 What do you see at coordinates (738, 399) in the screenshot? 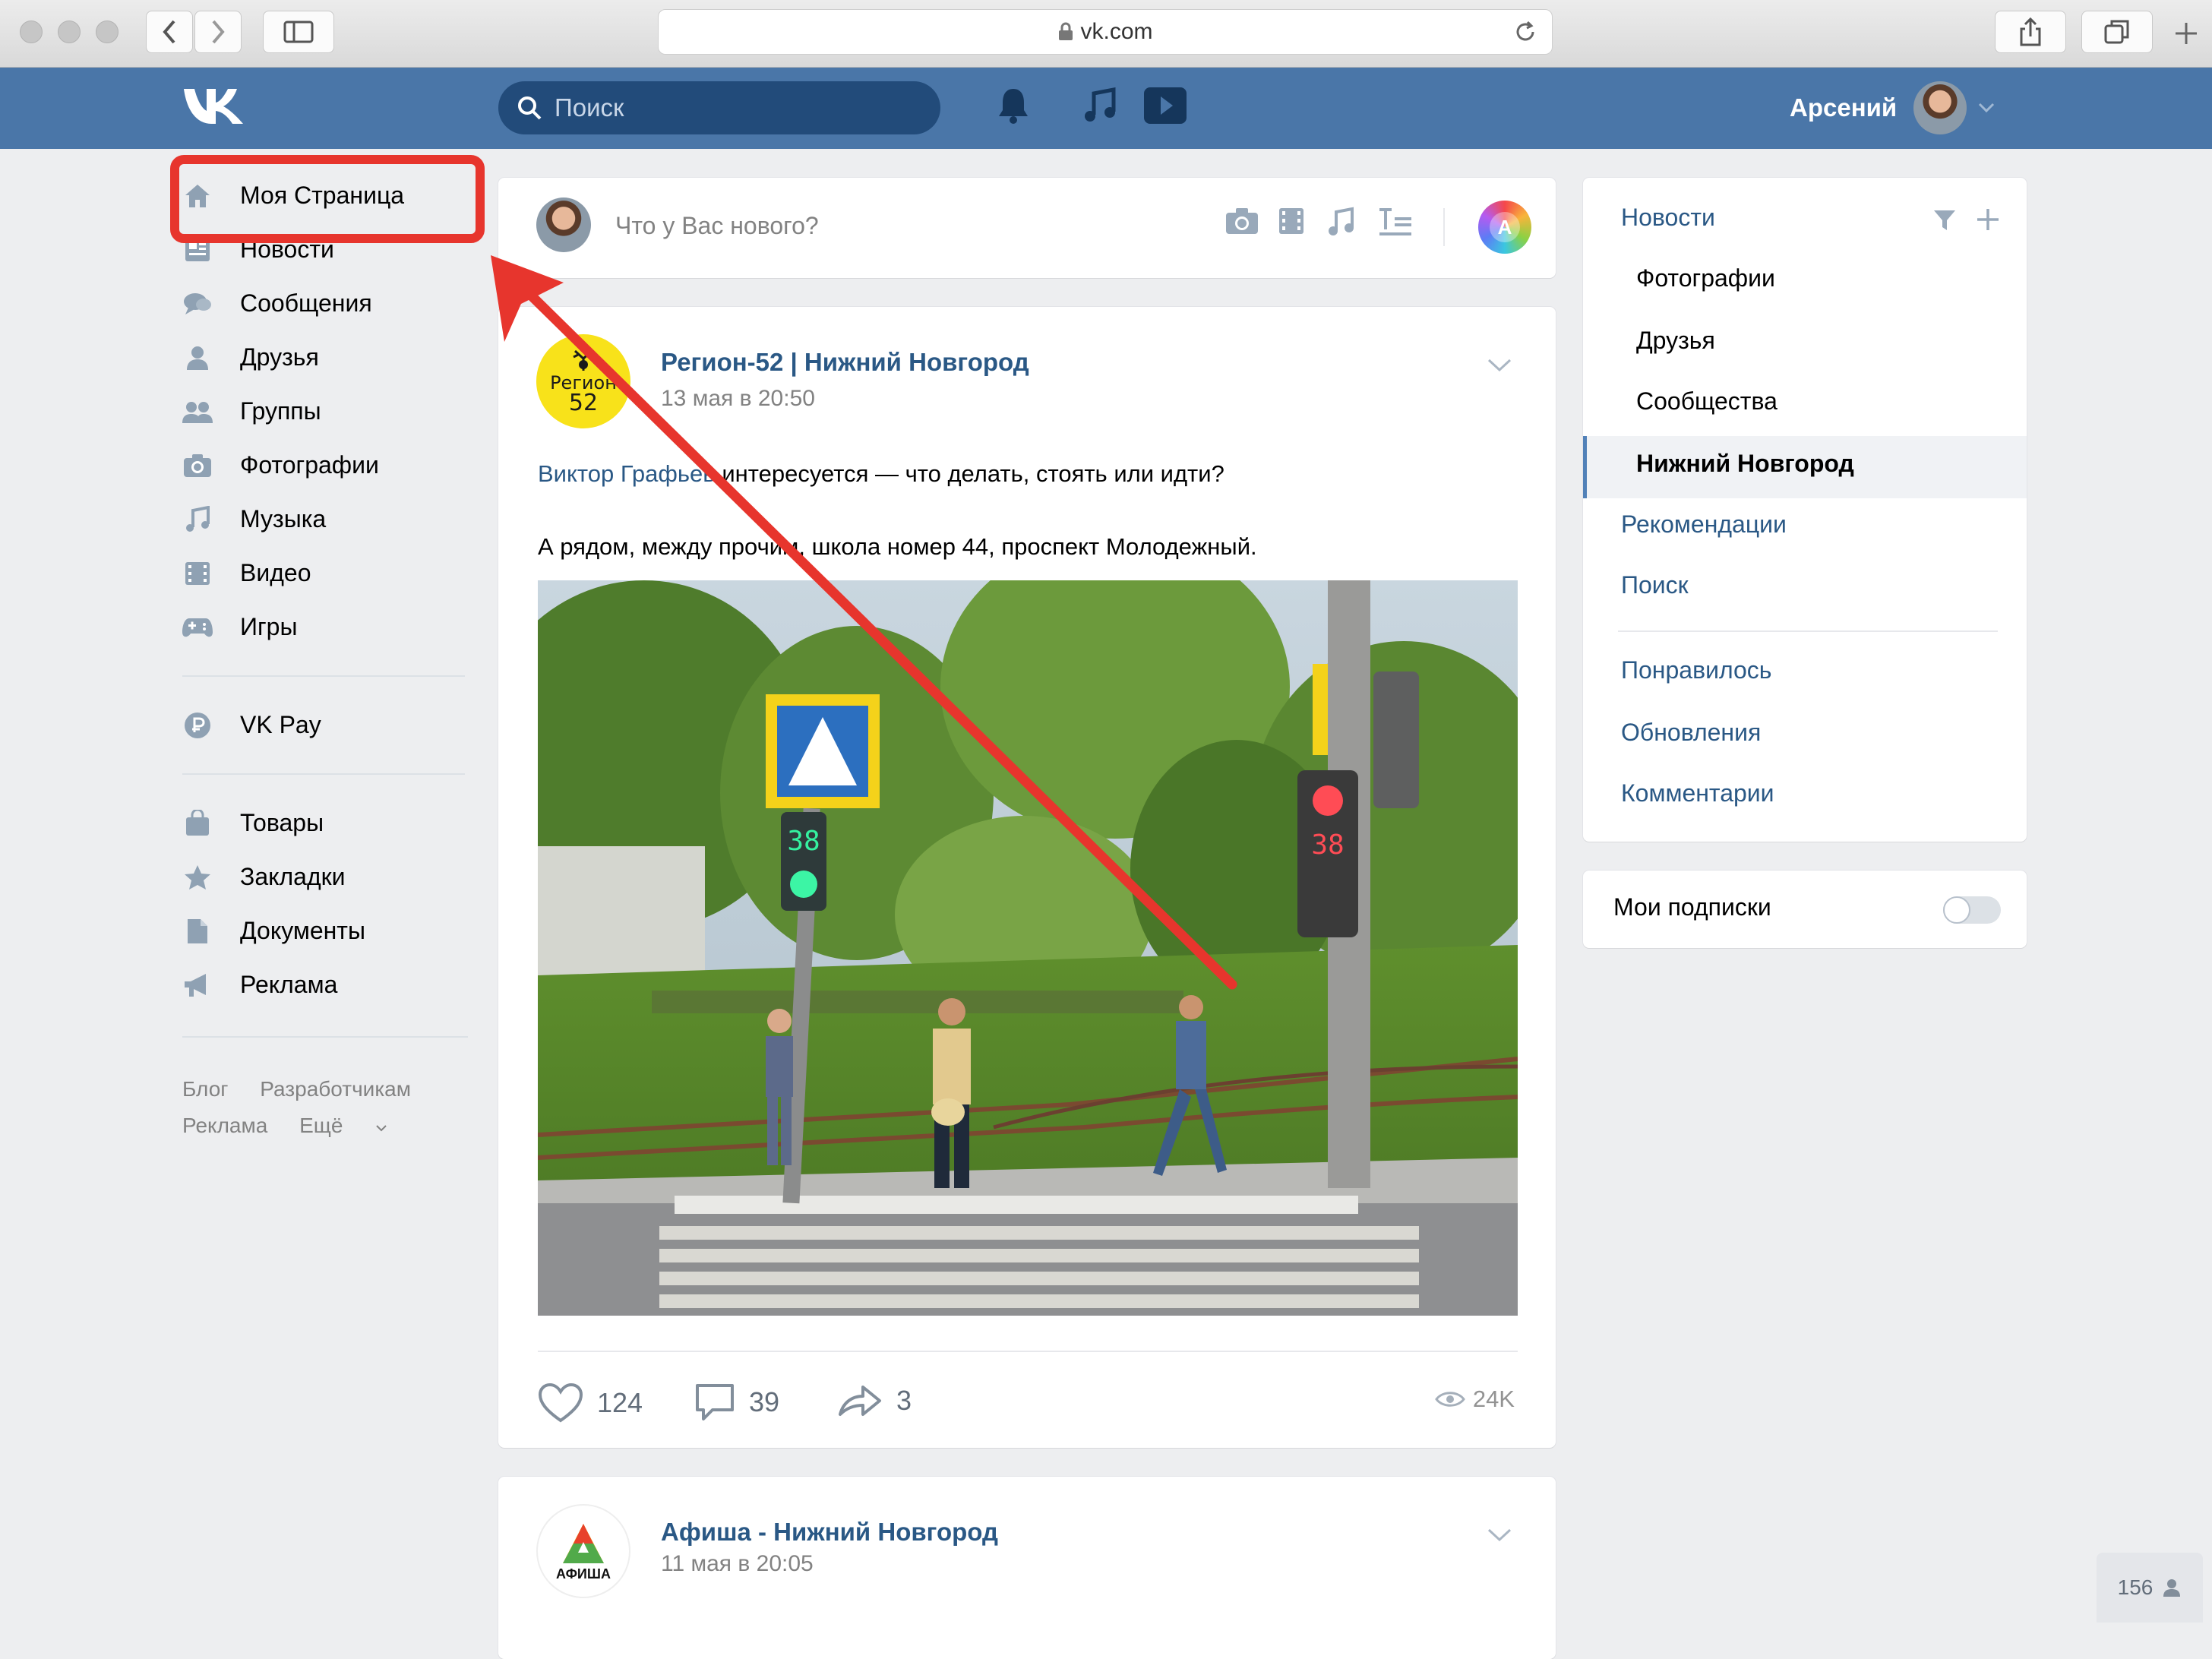
I see `post-date: 13 мая в 20:50` at bounding box center [738, 399].